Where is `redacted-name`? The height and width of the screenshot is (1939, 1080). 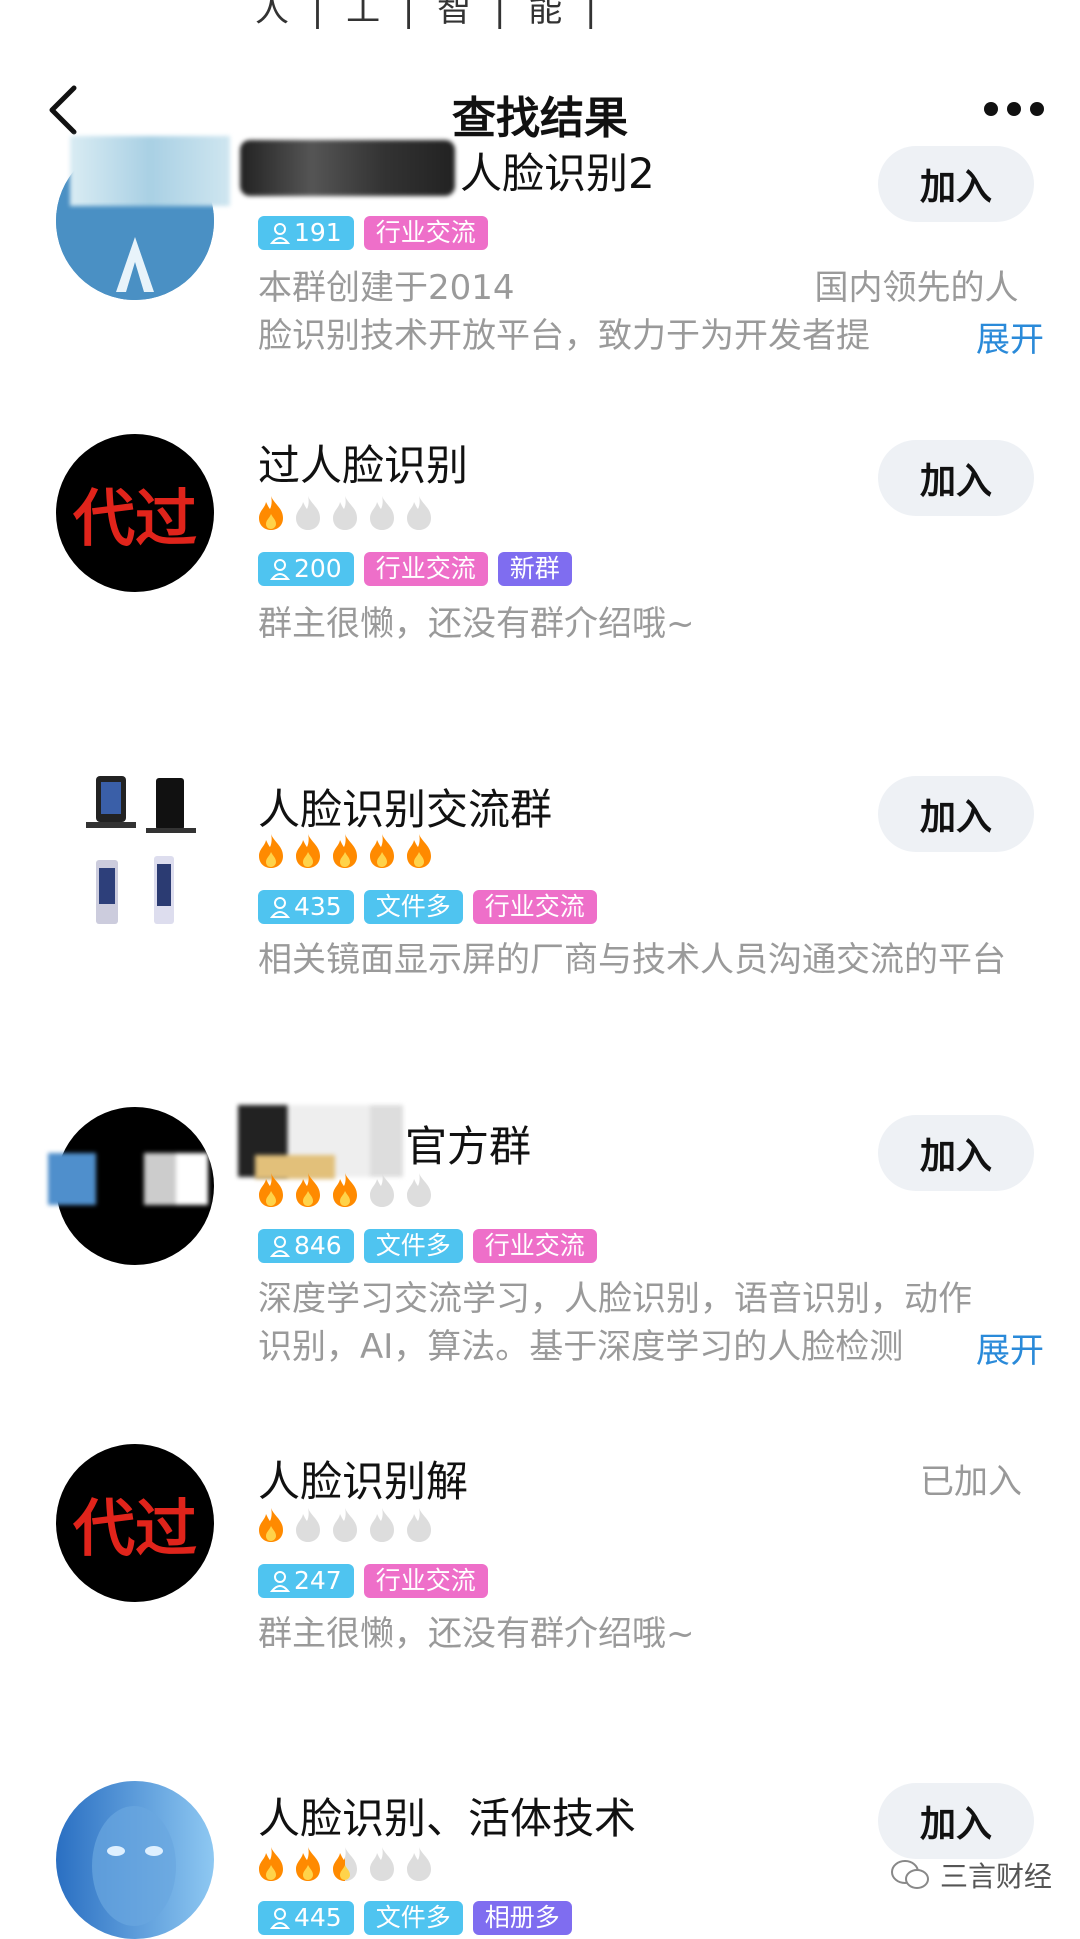 redacted-name is located at coordinates (347, 168).